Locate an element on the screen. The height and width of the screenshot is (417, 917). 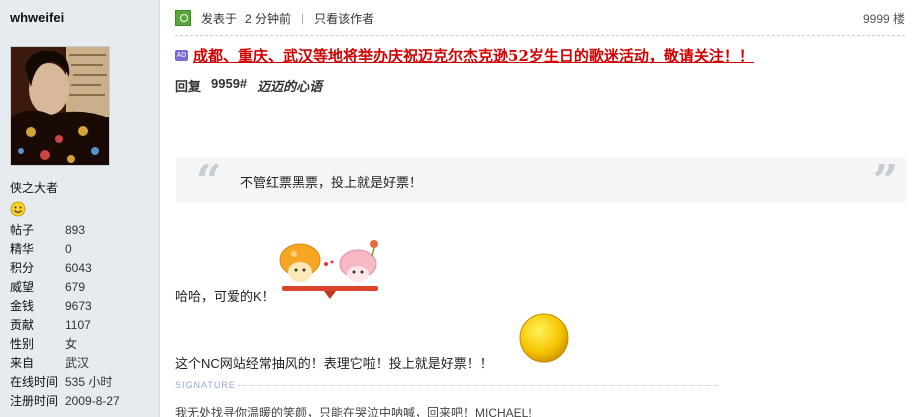
floor-number: 9999 楼 is located at coordinates (883, 18).